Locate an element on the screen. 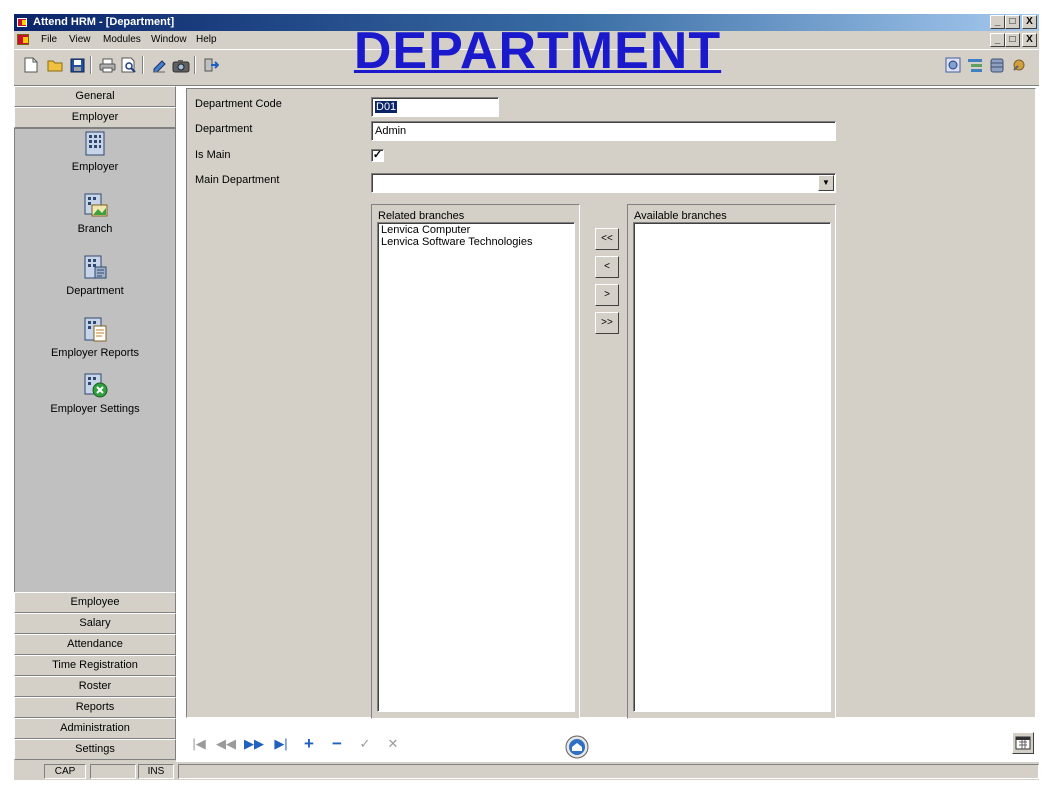 The width and height of the screenshot is (1058, 793). branch-icon is located at coordinates (96, 205).